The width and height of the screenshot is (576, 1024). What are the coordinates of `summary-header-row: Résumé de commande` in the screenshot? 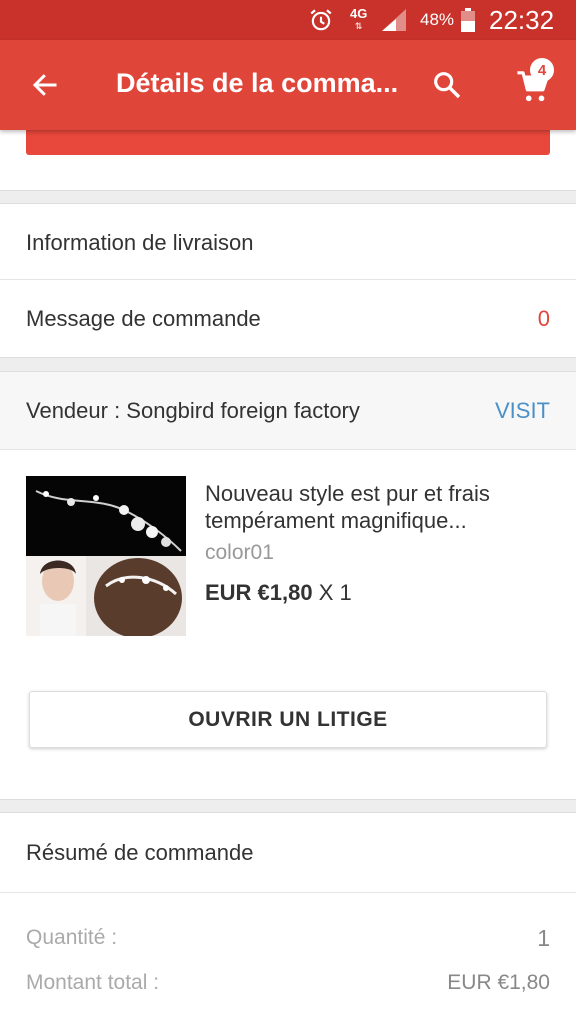 It's located at (288, 853).